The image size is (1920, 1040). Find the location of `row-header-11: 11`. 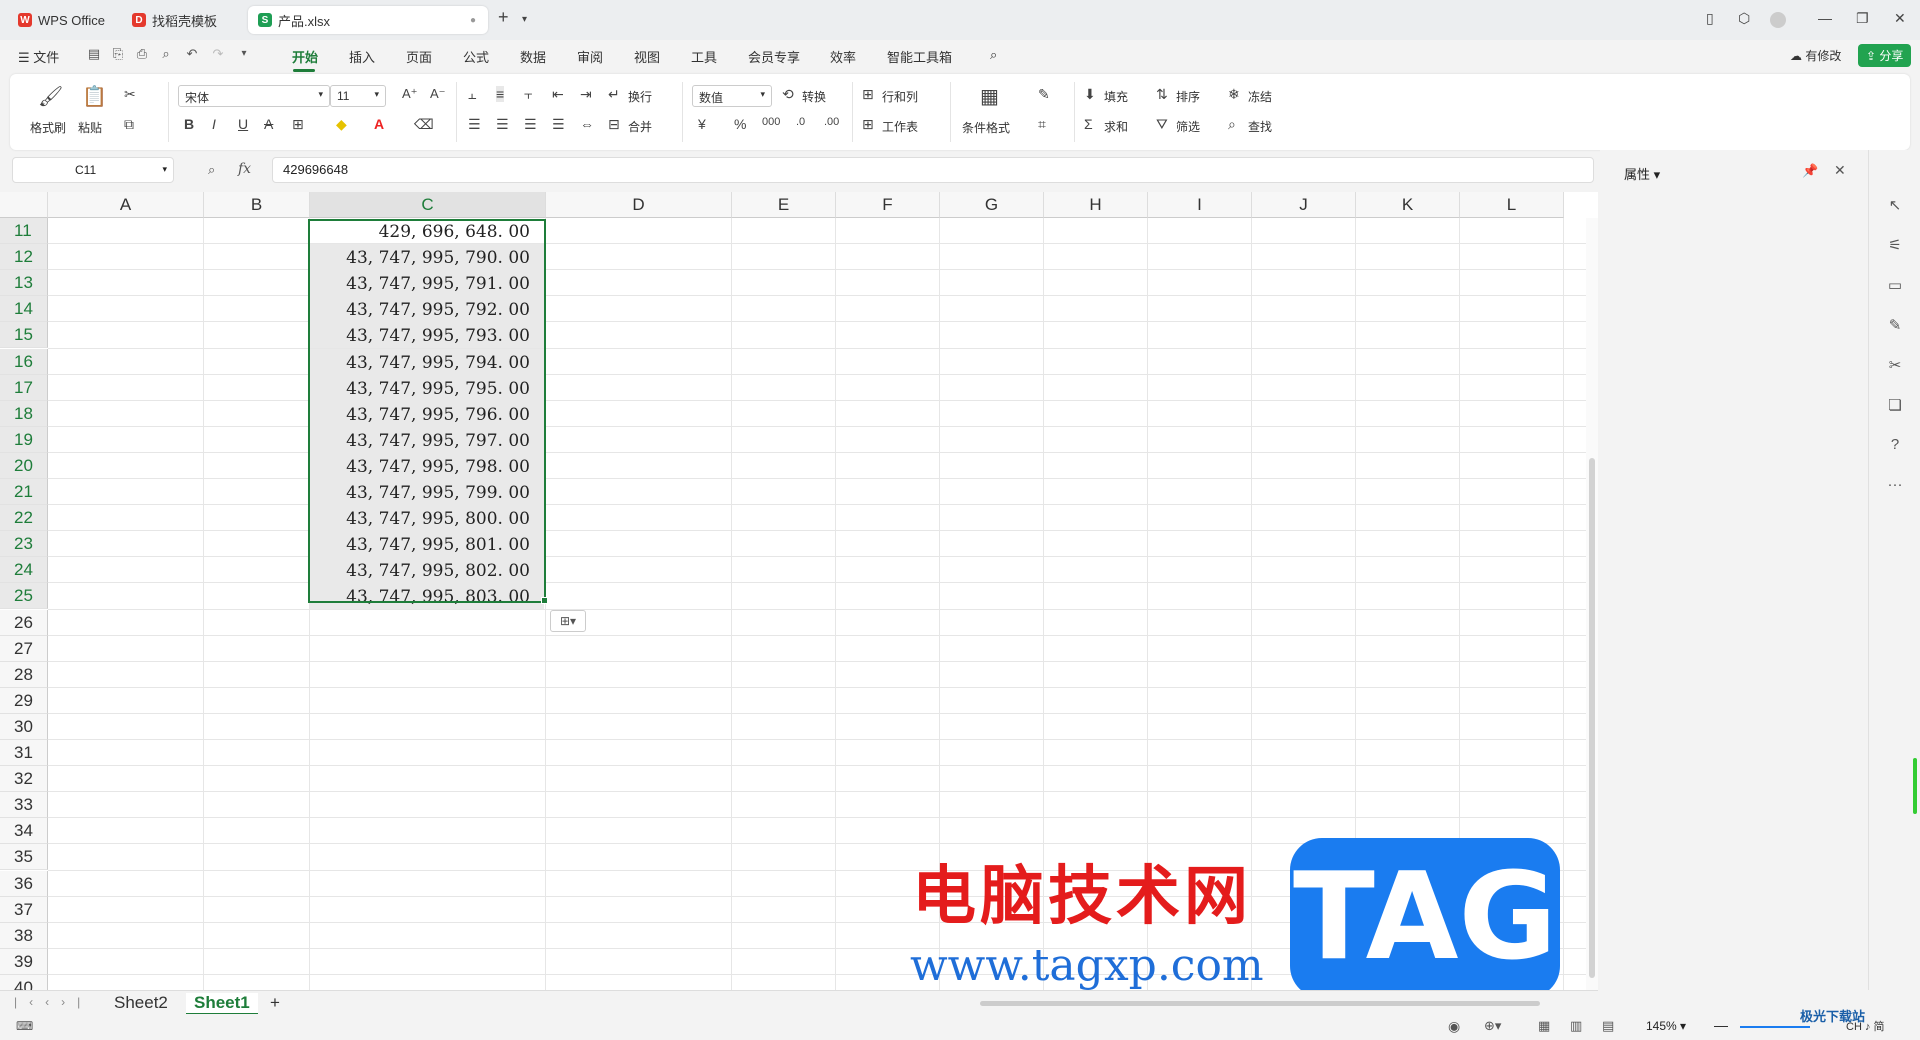

row-header-11: 11 is located at coordinates (24, 231).